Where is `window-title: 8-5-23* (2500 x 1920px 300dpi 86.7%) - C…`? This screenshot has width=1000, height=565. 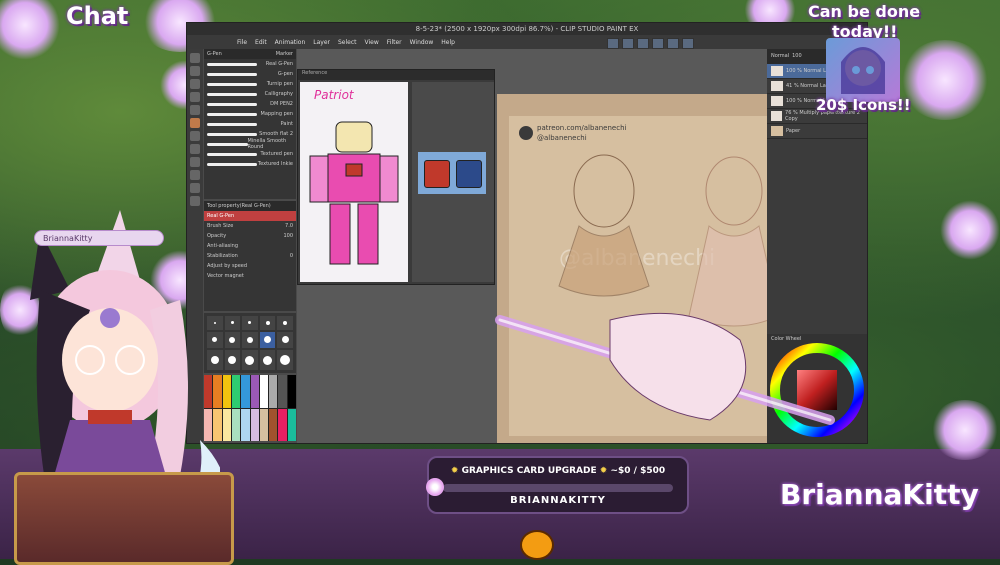
window-title: 8-5-23* (2500 x 1920px 300dpi 86.7%) - C… is located at coordinates (527, 29).